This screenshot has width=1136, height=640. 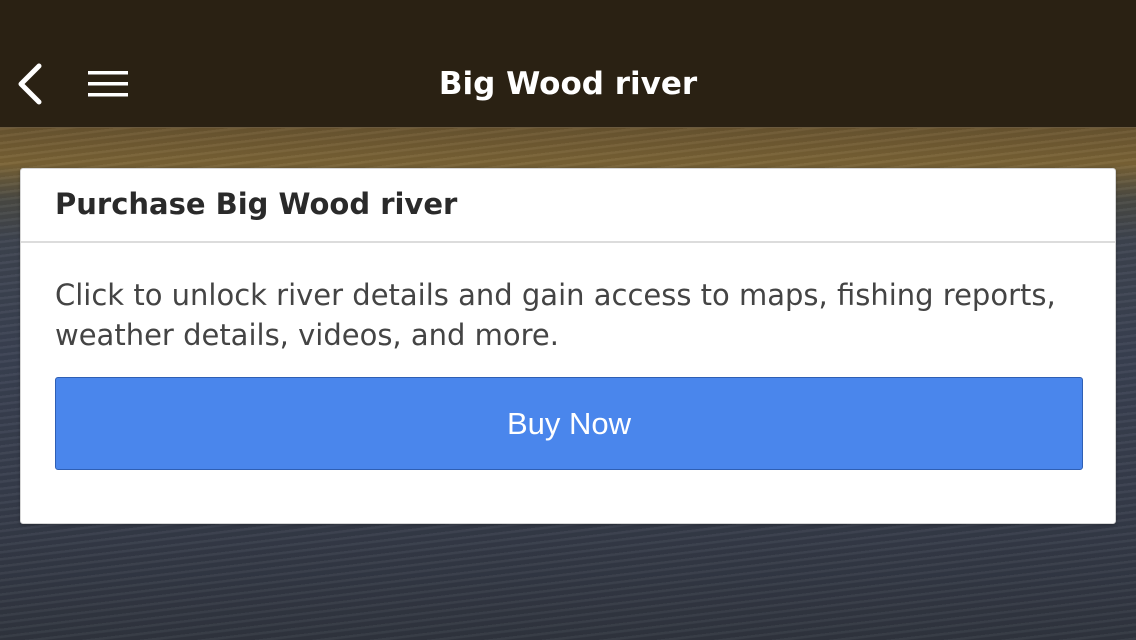 What do you see at coordinates (256, 204) in the screenshot?
I see `card-title: Purchase Big Wood river` at bounding box center [256, 204].